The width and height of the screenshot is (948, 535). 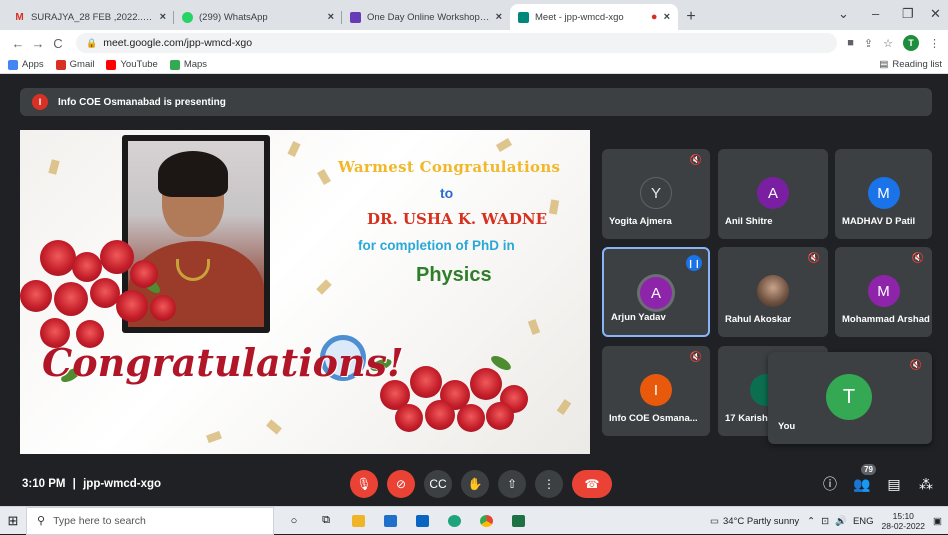 What do you see at coordinates (233, 17) in the screenshot?
I see `tab-title: (299) WhatsApp` at bounding box center [233, 17].